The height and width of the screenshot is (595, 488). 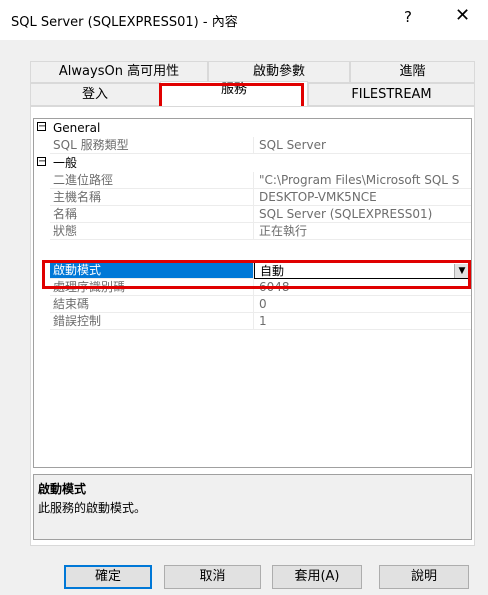 I want to click on apply-button: 套用(A), so click(x=317, y=577).